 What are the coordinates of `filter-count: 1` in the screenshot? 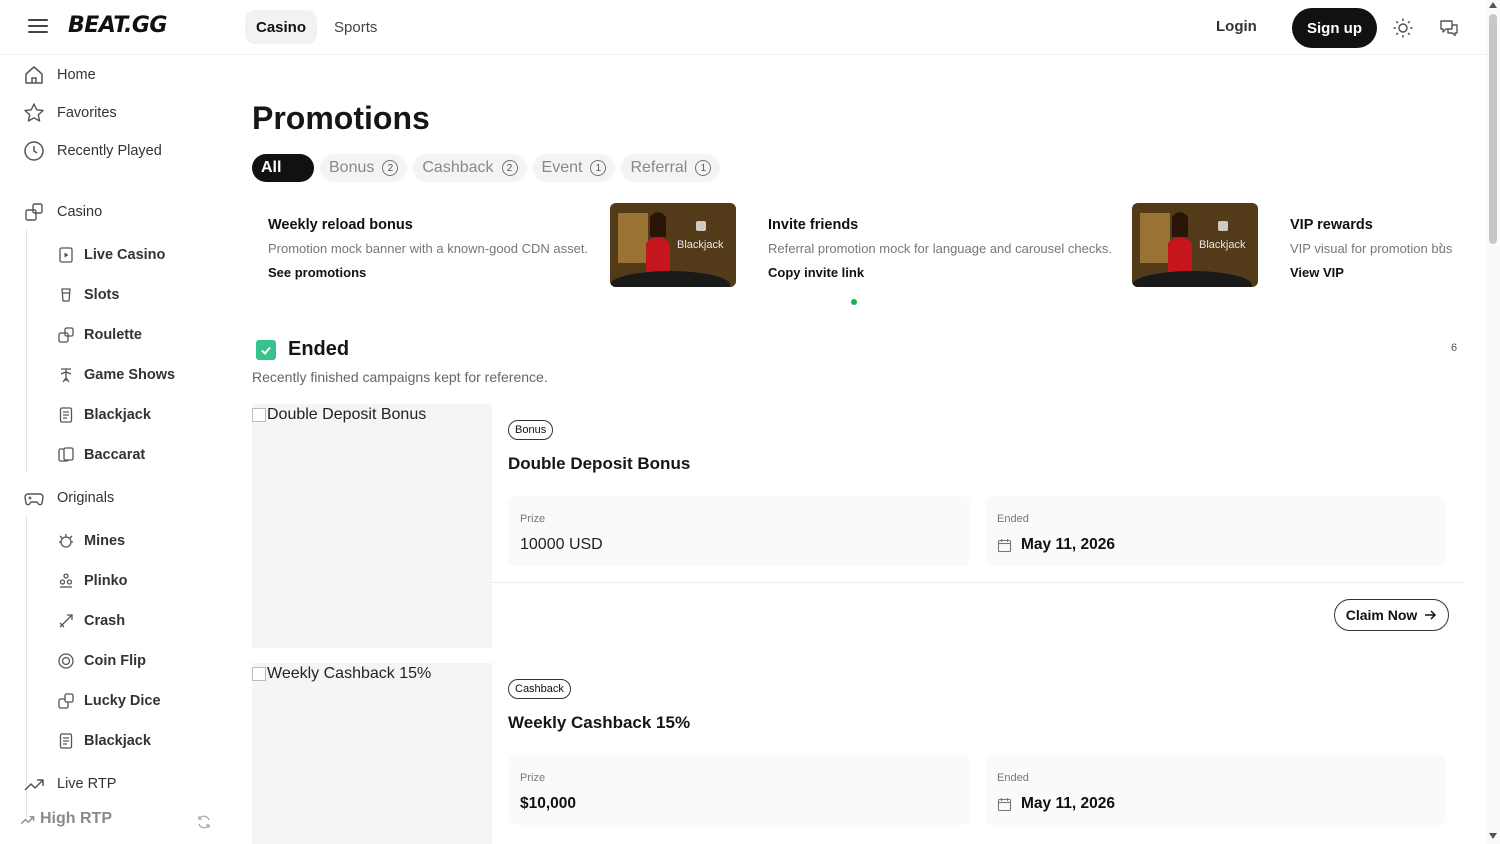 It's located at (598, 168).